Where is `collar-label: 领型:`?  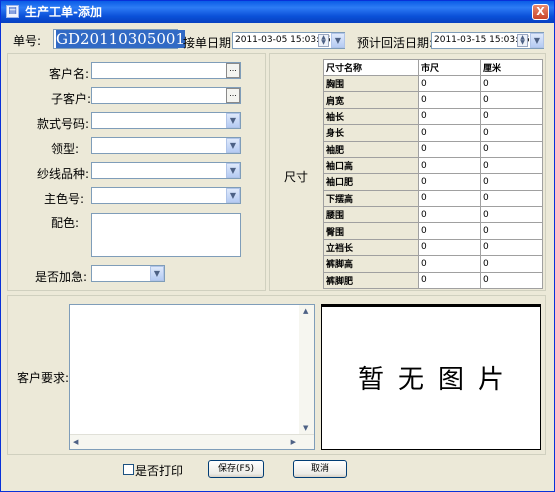
collar-label: 领型: is located at coordinates (65, 149).